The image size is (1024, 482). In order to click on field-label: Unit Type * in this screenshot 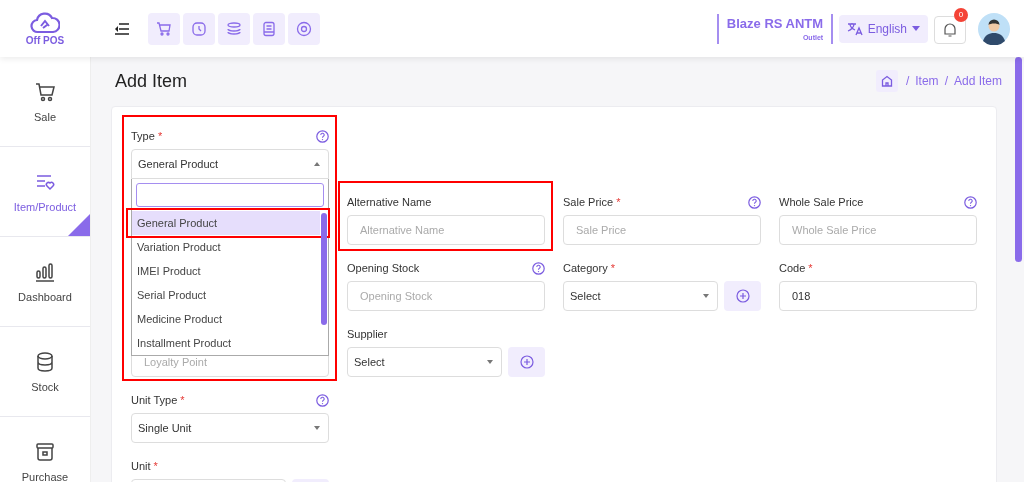, I will do `click(158, 400)`.